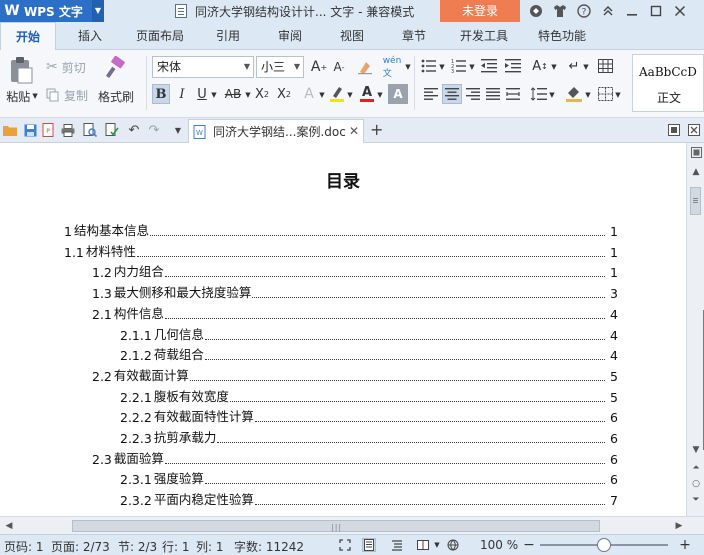  Describe the element at coordinates (696, 500) in the screenshot. I see `next-page-icon: ⏷` at that location.